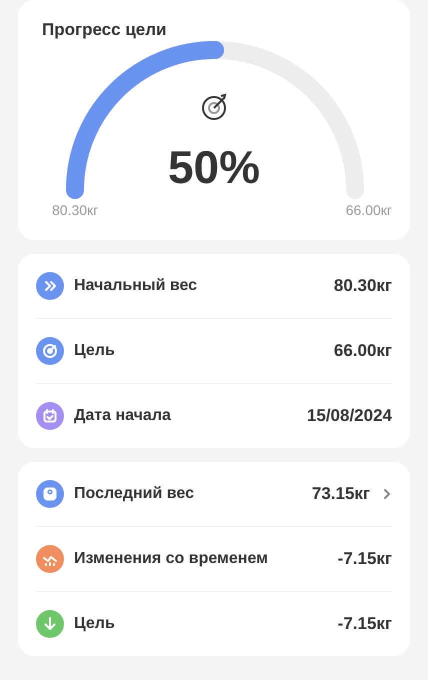 The width and height of the screenshot is (428, 680). What do you see at coordinates (214, 107) in the screenshot?
I see `target-icon` at bounding box center [214, 107].